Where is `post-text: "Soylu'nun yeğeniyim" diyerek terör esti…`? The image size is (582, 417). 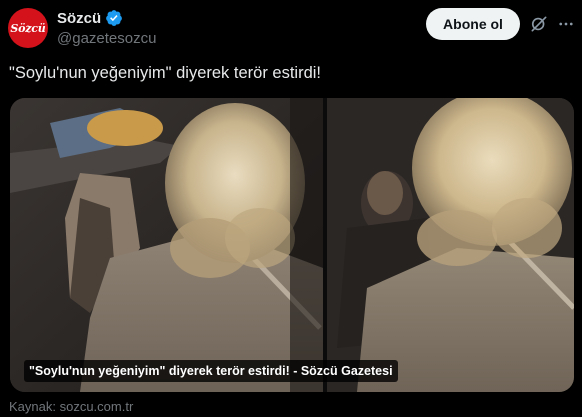 post-text: "Soylu'nun yeğeniyim" diyerek terör esti… is located at coordinates (165, 73).